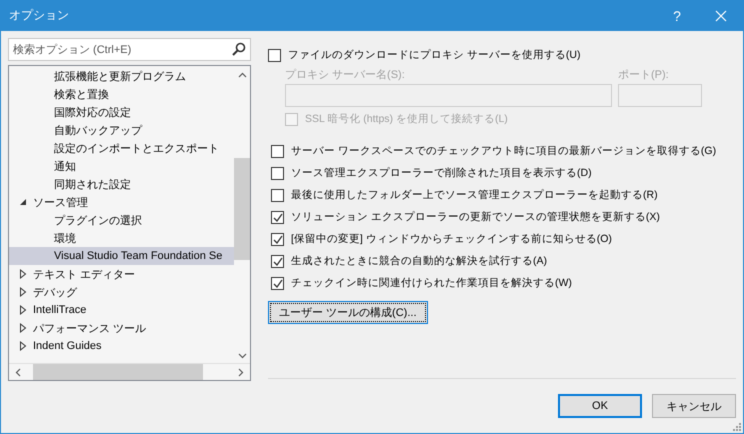 The image size is (744, 434). What do you see at coordinates (89, 328) in the screenshot?
I see `tree-item: パフォーマンス ツール` at bounding box center [89, 328].